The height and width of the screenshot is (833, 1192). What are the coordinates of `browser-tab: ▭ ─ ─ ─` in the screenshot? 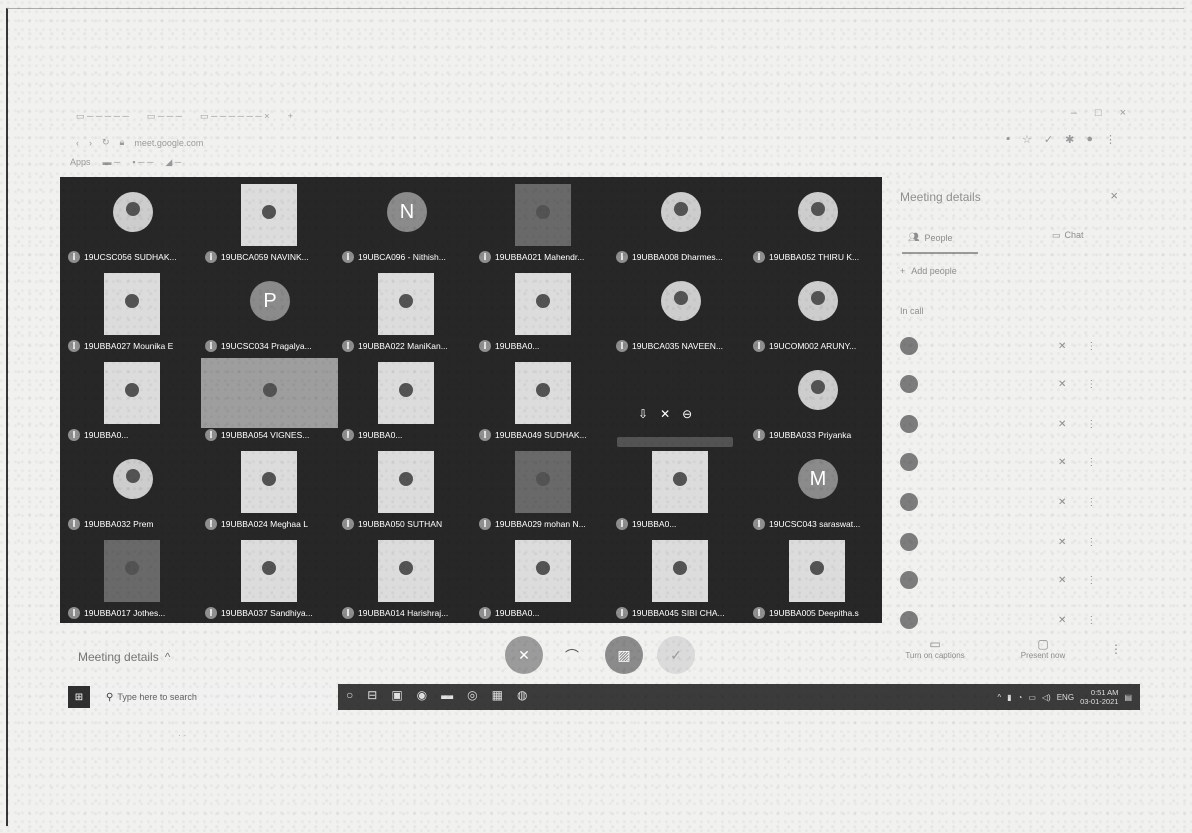 It's located at (164, 116).